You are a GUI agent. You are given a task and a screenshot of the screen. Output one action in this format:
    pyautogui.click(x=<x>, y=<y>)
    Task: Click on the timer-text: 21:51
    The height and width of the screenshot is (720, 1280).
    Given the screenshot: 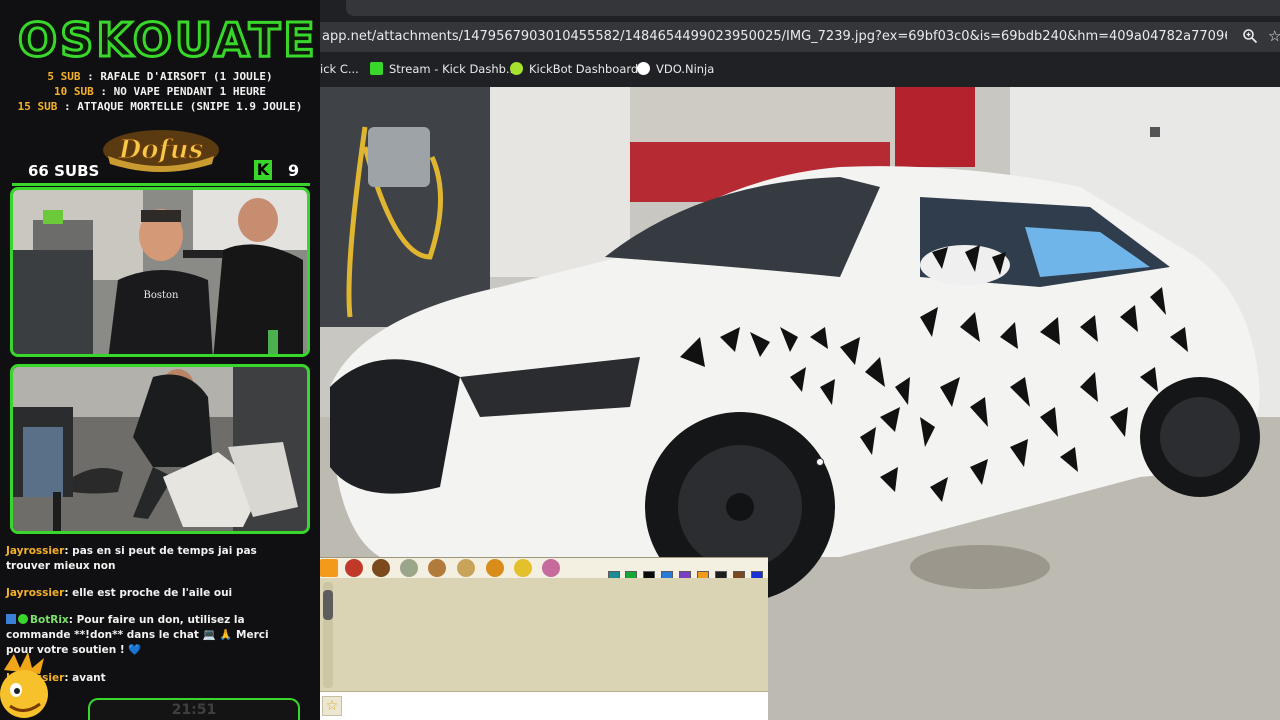 What is the action you would take?
    pyautogui.click(x=194, y=710)
    